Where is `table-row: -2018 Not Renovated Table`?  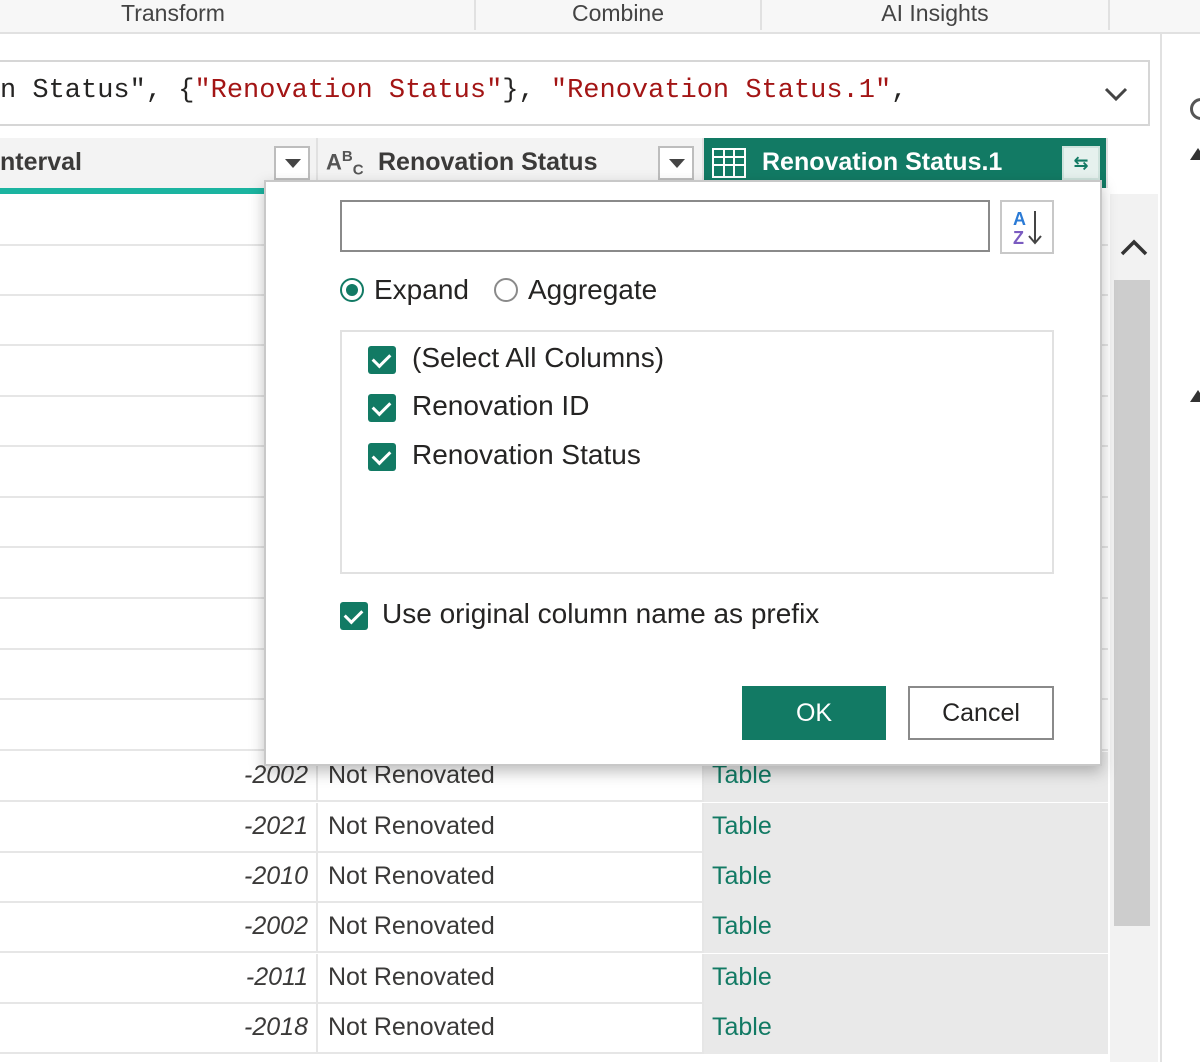
table-row: -2018 Not Renovated Table is located at coordinates (554, 1029).